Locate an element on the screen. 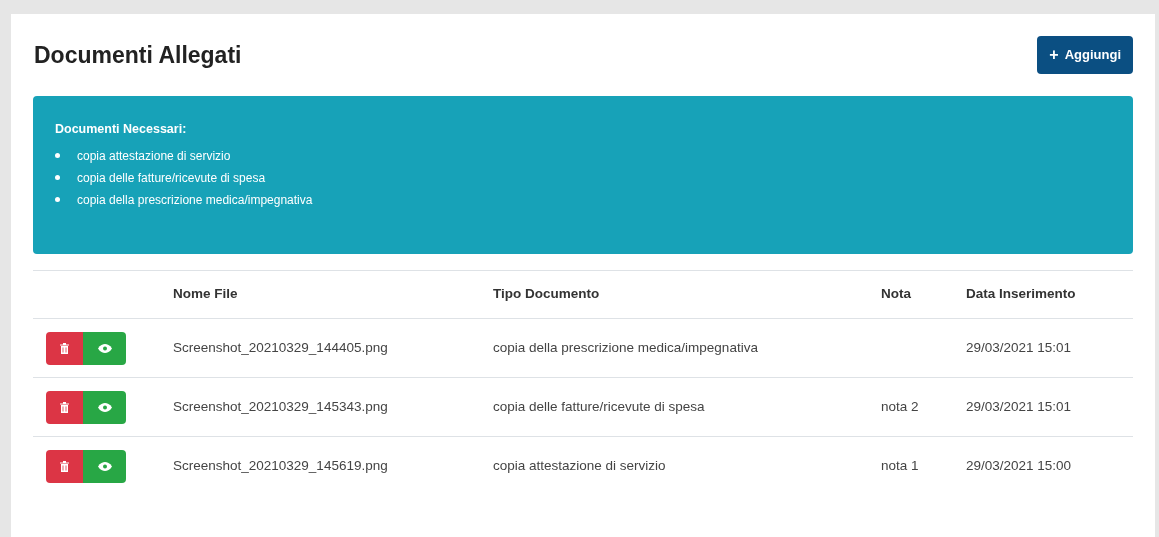  document-type: copia della prescrizione medica/impegnativa is located at coordinates (626, 347).